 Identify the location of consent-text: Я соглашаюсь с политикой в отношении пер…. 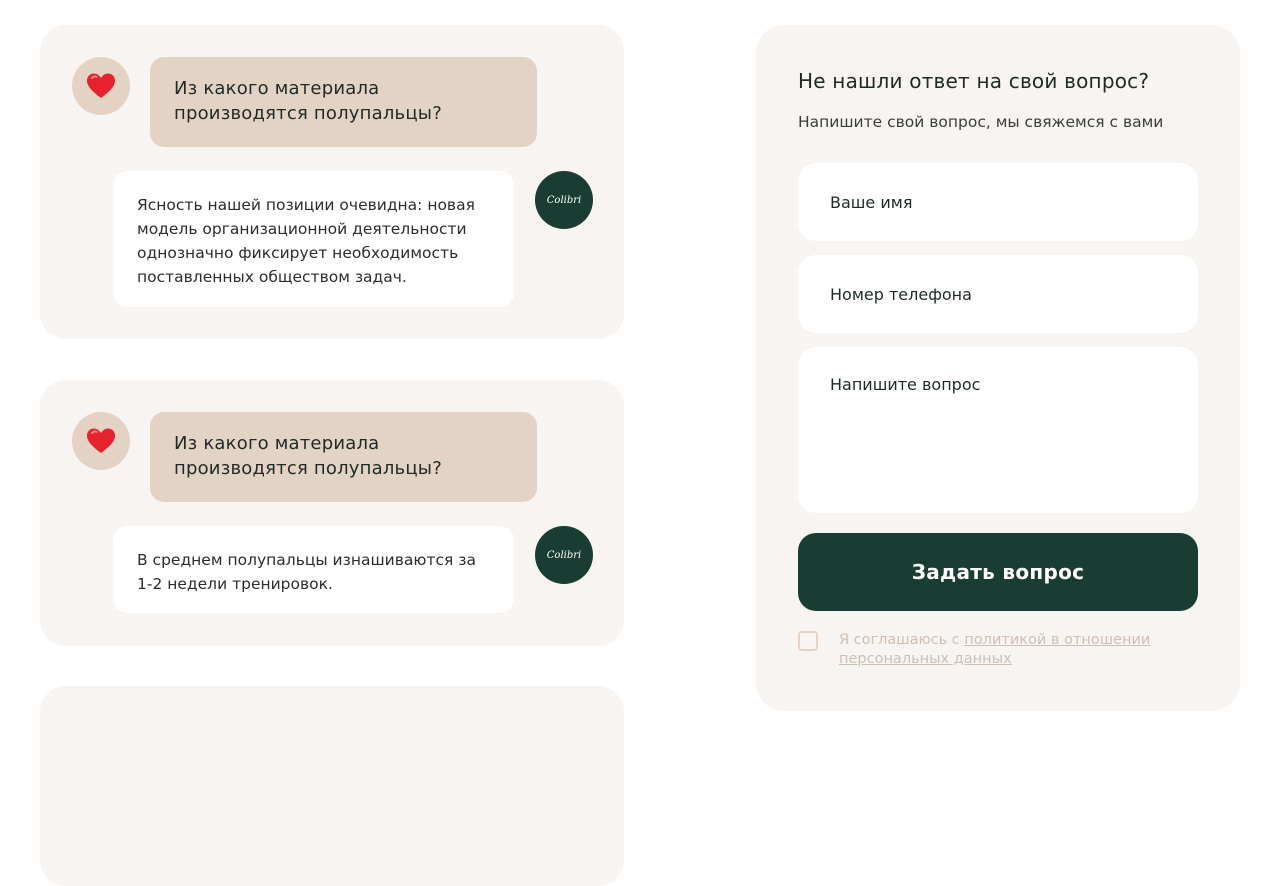
(1009, 650).